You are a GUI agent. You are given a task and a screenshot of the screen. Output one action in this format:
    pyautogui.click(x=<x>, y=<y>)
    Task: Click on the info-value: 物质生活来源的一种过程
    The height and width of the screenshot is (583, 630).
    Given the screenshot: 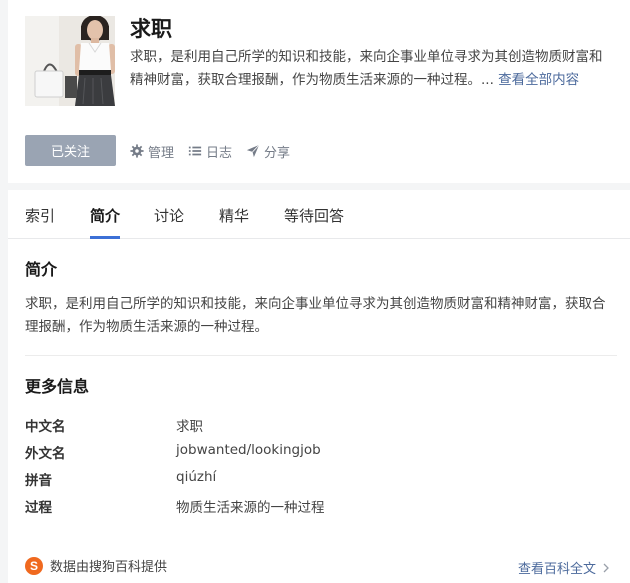 What is the action you would take?
    pyautogui.click(x=250, y=508)
    